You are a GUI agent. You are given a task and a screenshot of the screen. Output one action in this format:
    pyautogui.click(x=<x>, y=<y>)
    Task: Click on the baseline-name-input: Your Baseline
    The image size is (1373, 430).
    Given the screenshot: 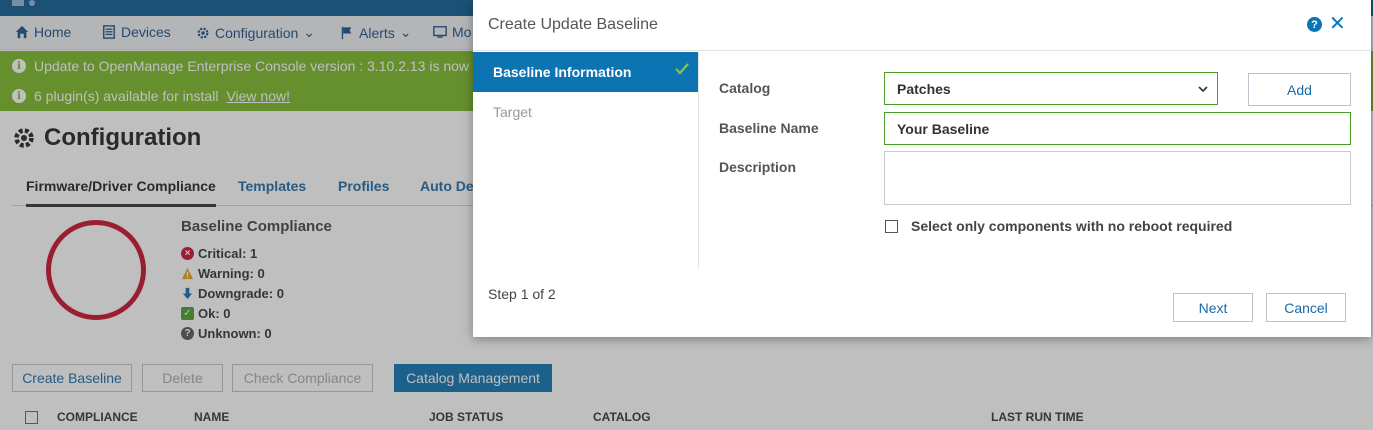 What is the action you would take?
    pyautogui.click(x=1117, y=128)
    